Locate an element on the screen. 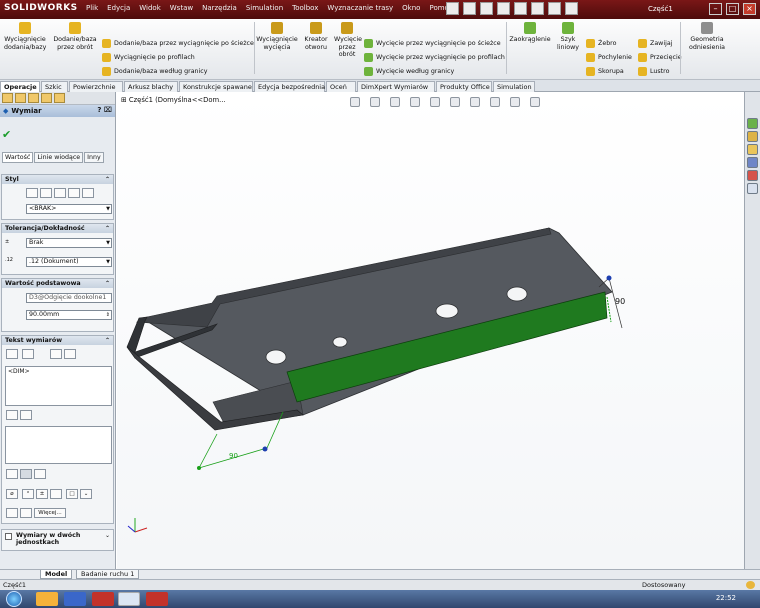 Image resolution: width=760 pixels, height=608 pixels. boundary-boss-button: Dodanie/baza według granicy is located at coordinates (178, 71).